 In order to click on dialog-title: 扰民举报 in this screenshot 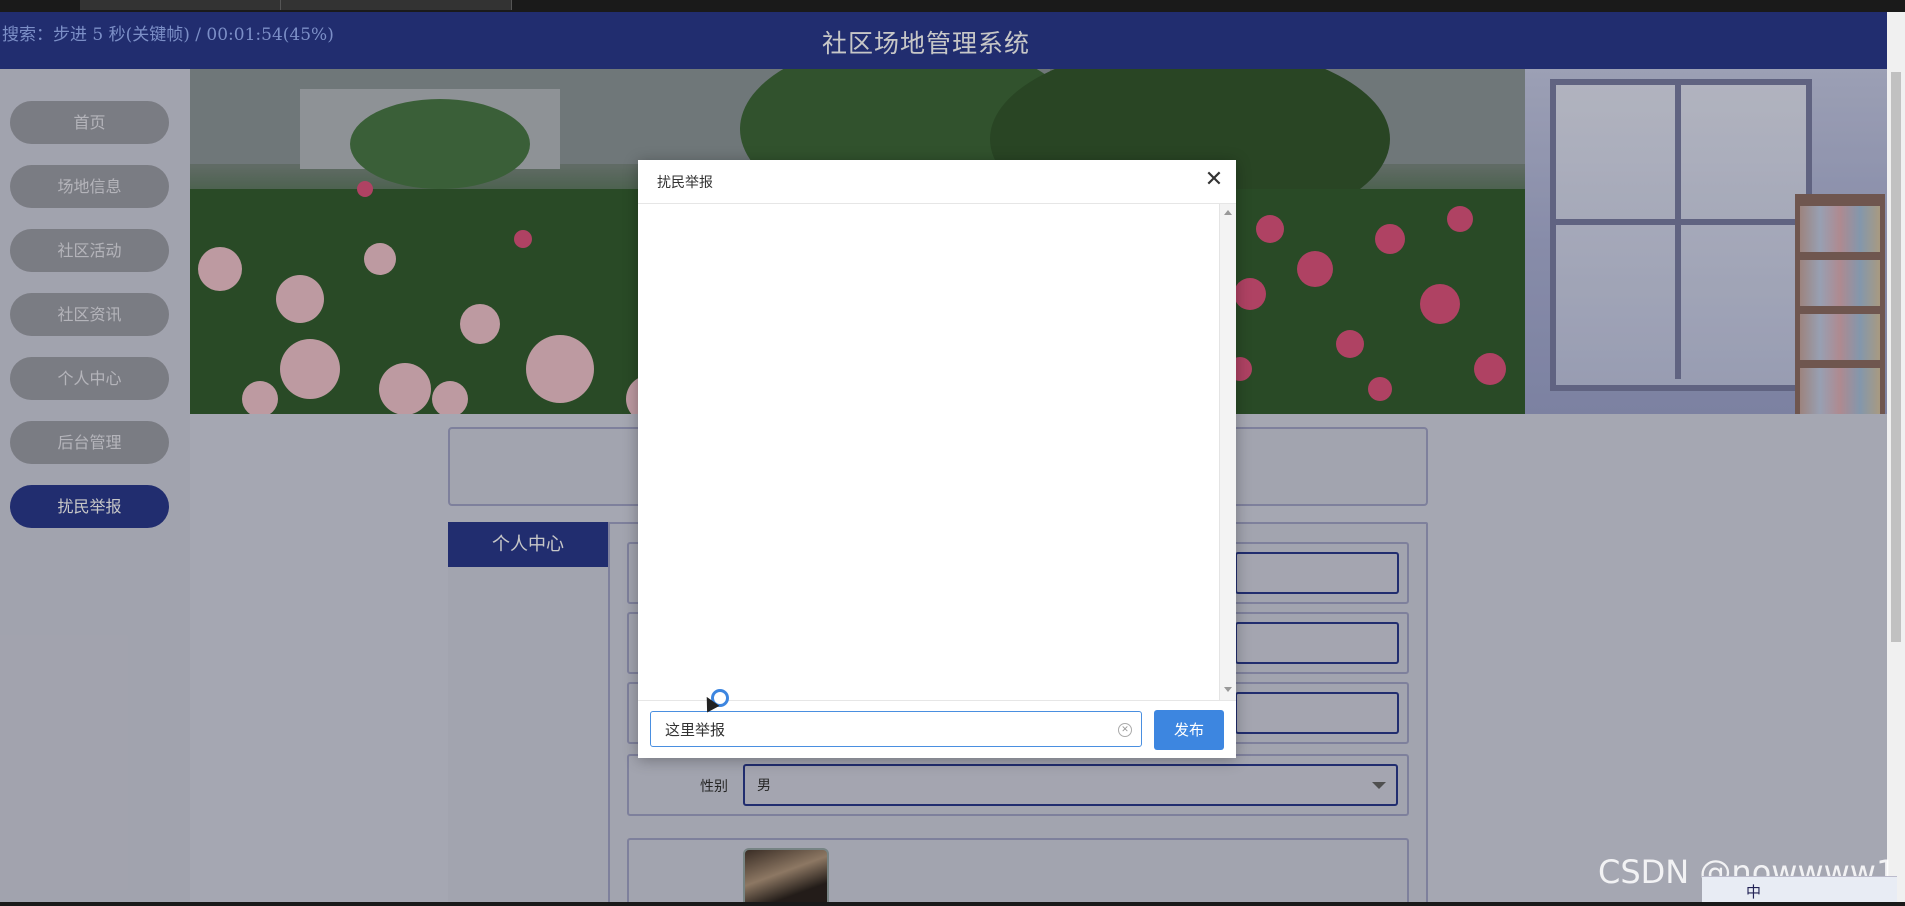, I will do `click(685, 183)`.